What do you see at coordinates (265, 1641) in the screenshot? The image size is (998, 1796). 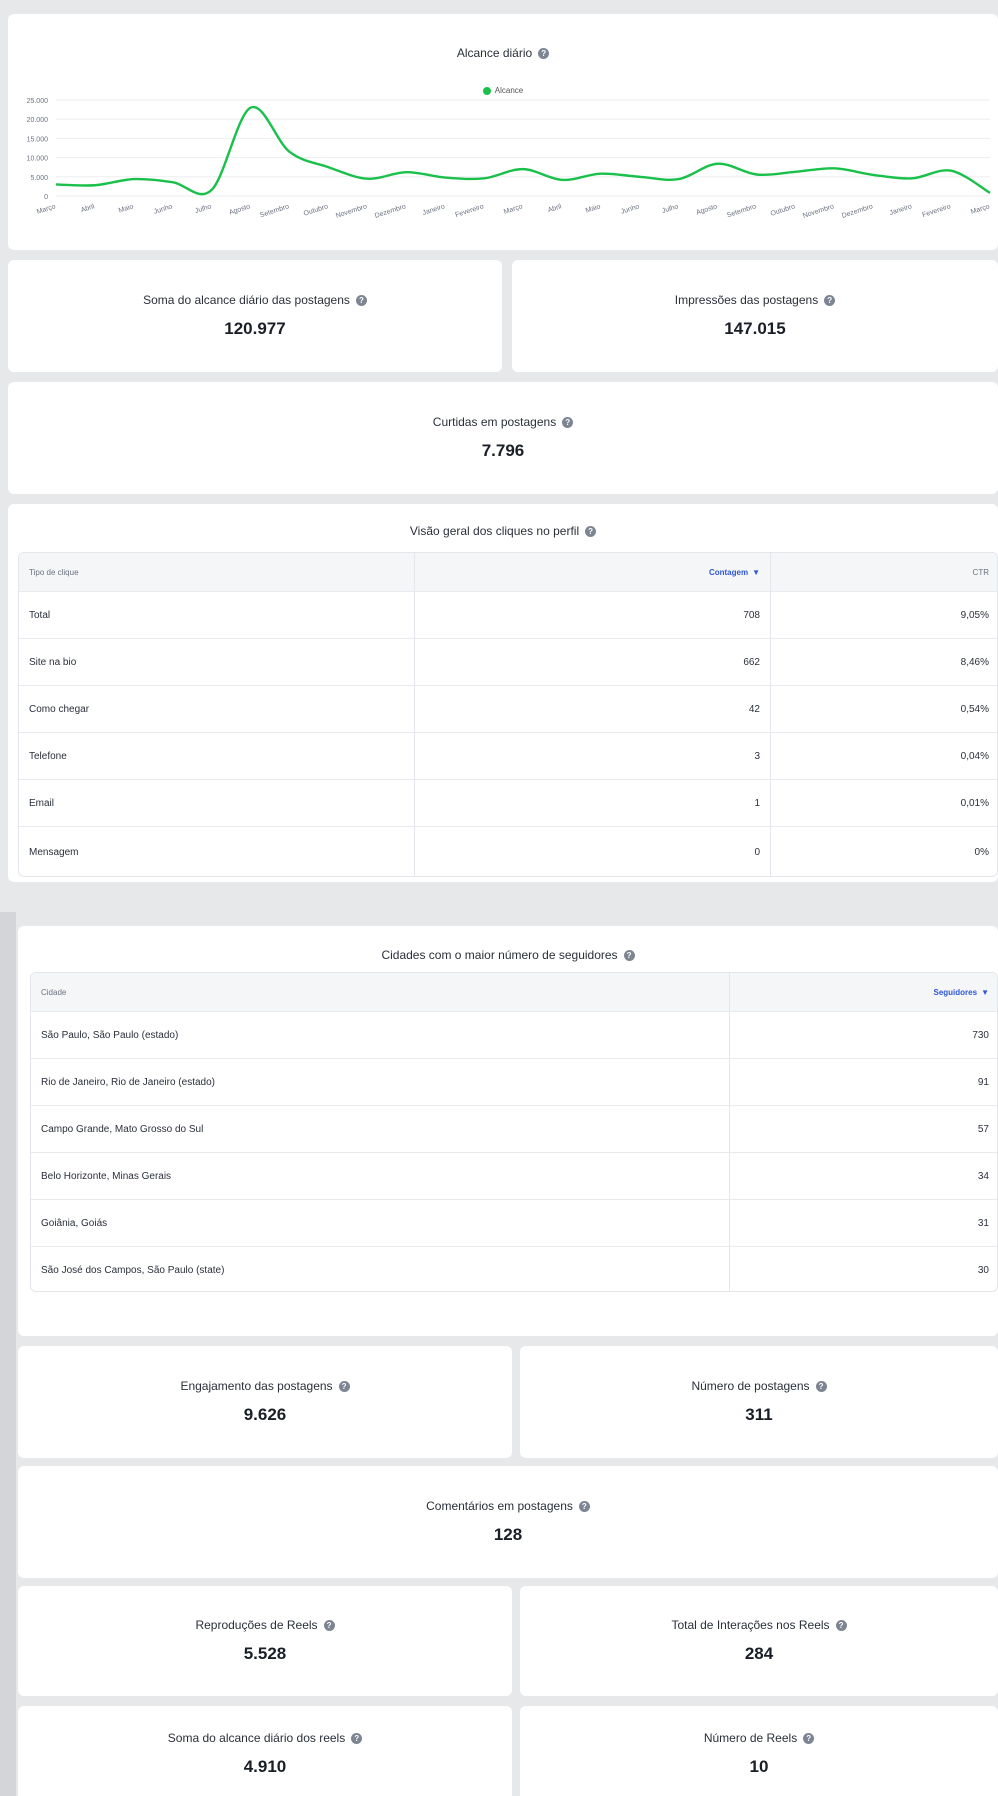 I see `metric-card-reels-plays: Reproduções de Reels? 5.528` at bounding box center [265, 1641].